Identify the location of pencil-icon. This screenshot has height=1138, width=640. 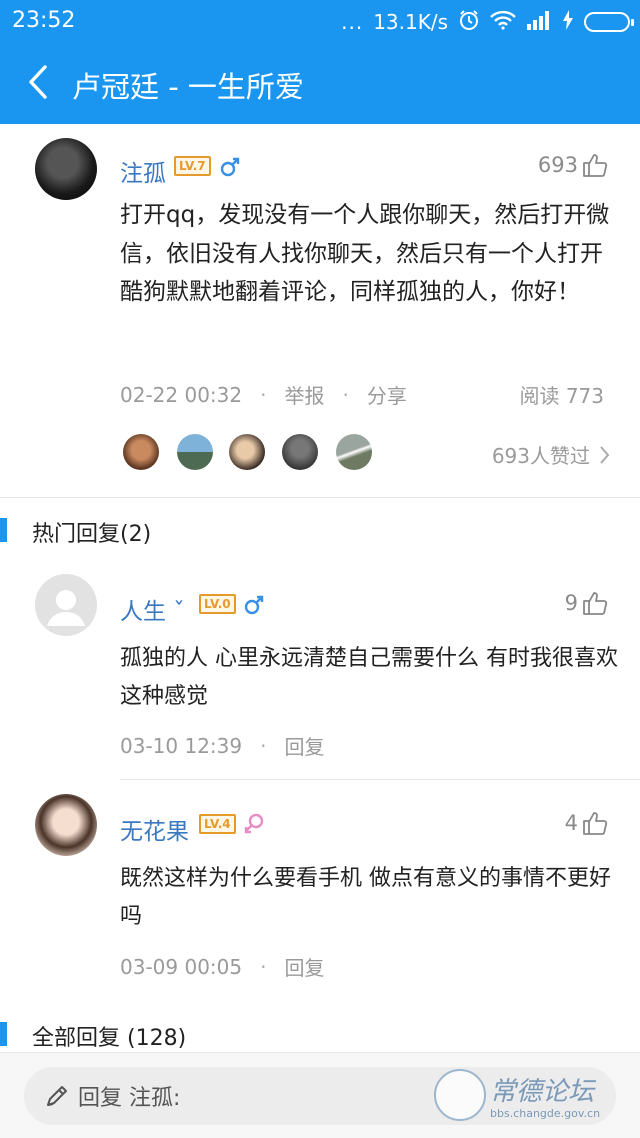
(57, 1096).